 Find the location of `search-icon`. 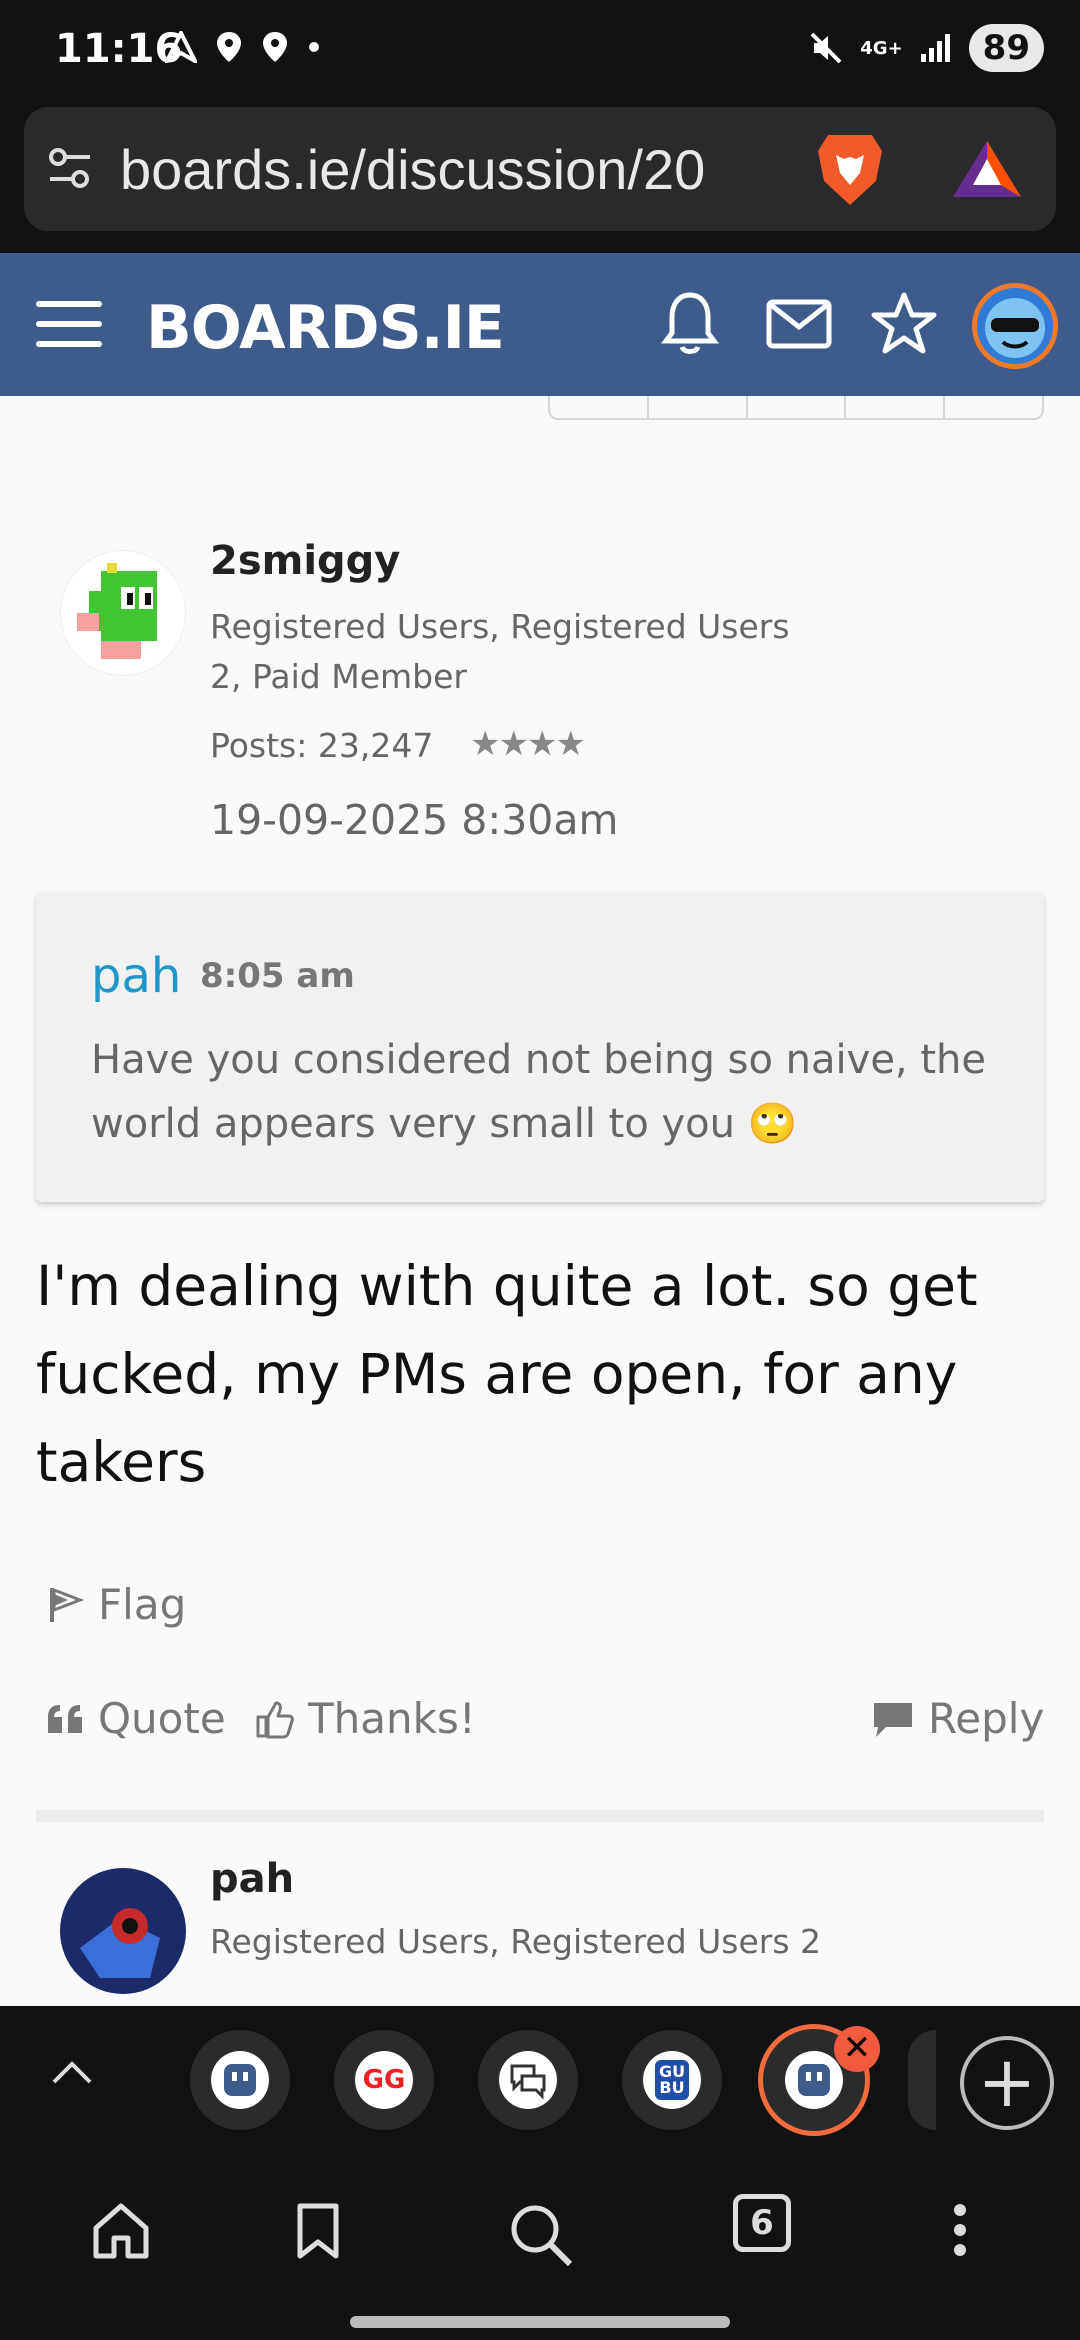

search-icon is located at coordinates (541, 2235).